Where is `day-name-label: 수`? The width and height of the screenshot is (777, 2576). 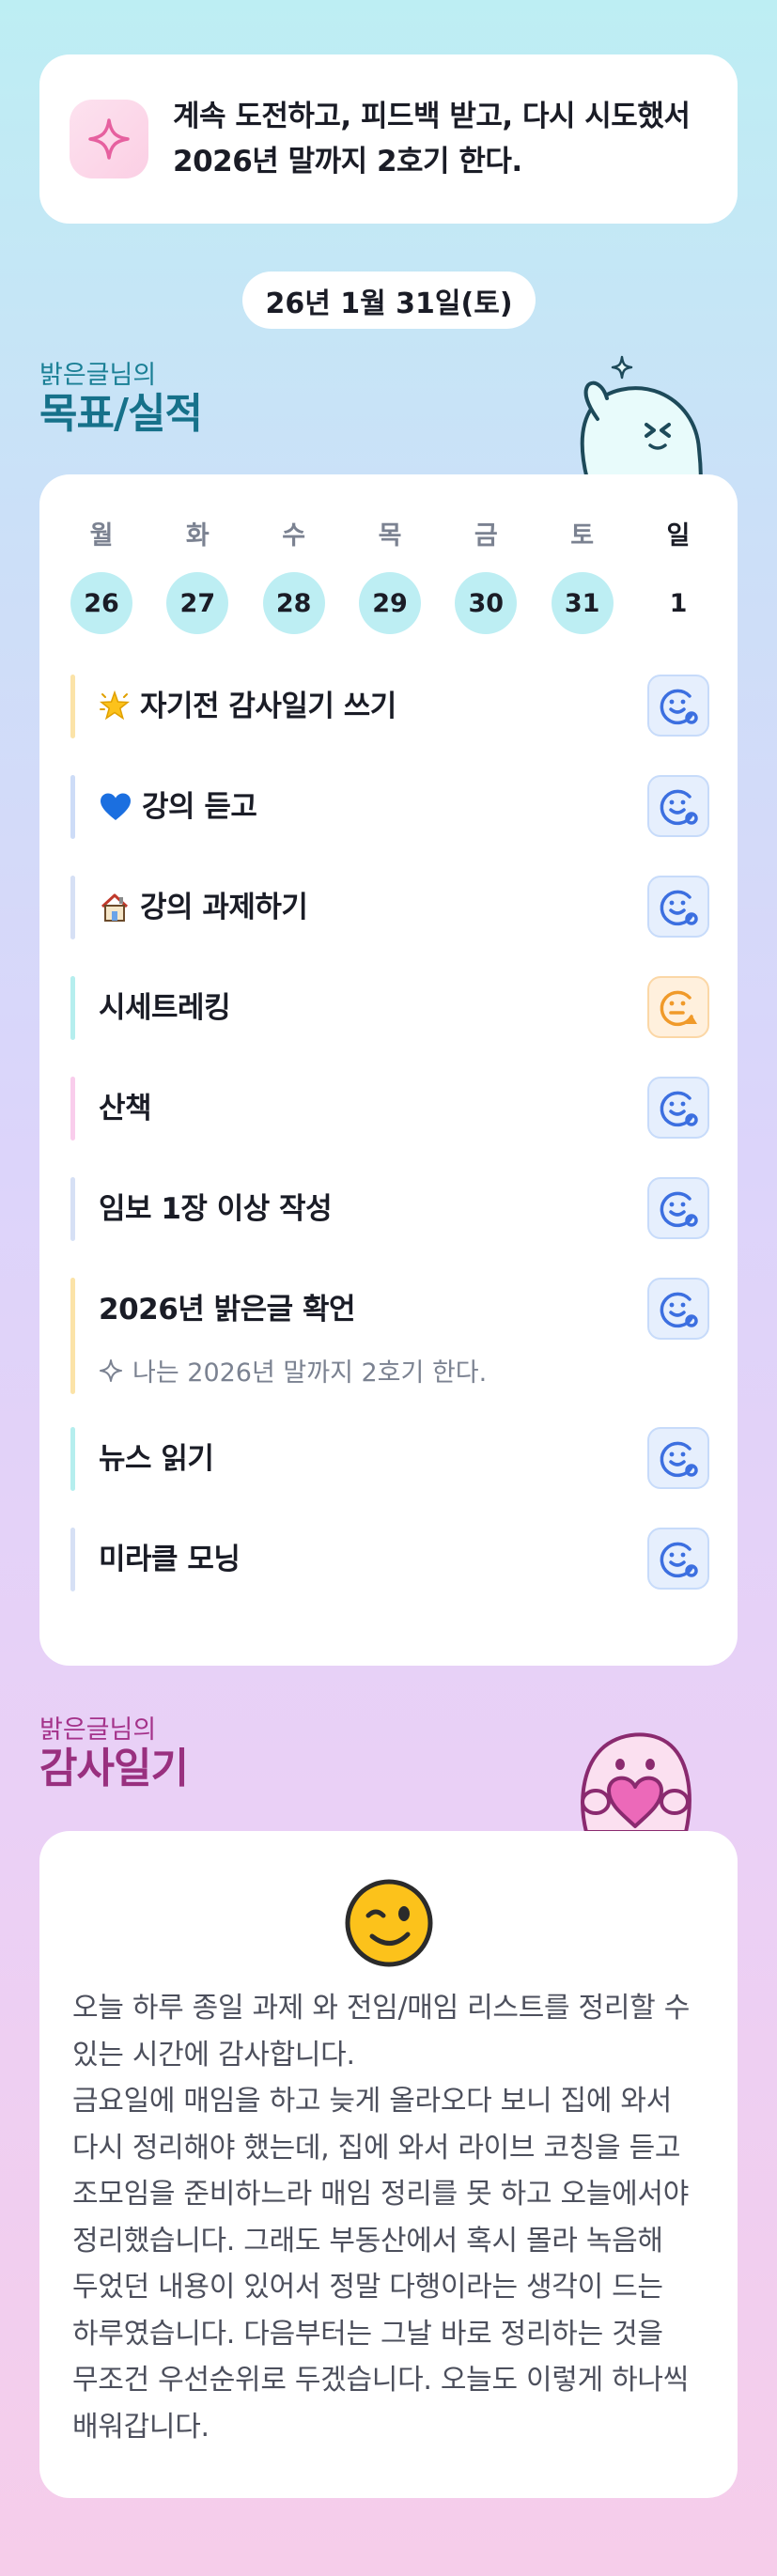
day-name-label: 수 is located at coordinates (294, 536).